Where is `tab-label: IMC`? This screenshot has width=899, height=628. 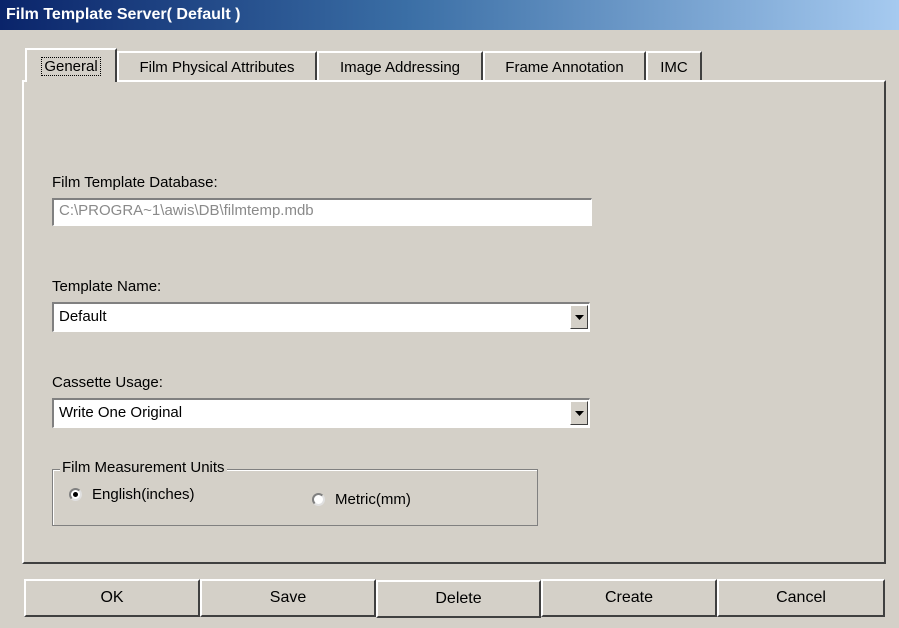
tab-label: IMC is located at coordinates (674, 67).